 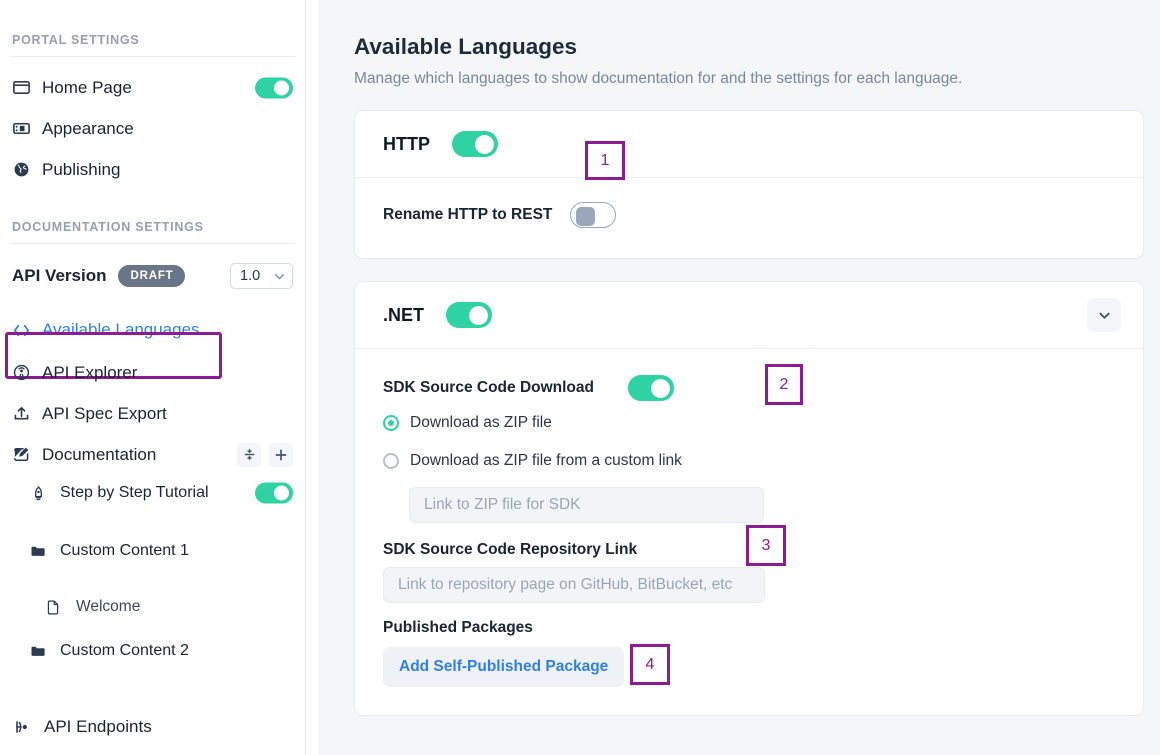 I want to click on rename-http-row: Rename HTTP to REST, so click(x=749, y=215).